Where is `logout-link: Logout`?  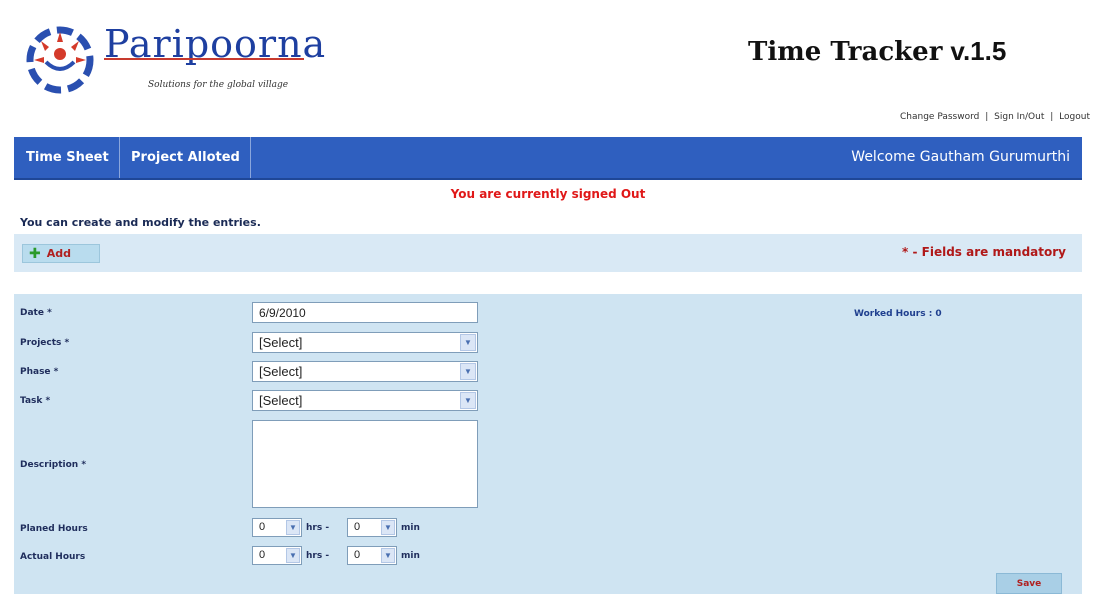 logout-link: Logout is located at coordinates (1074, 117).